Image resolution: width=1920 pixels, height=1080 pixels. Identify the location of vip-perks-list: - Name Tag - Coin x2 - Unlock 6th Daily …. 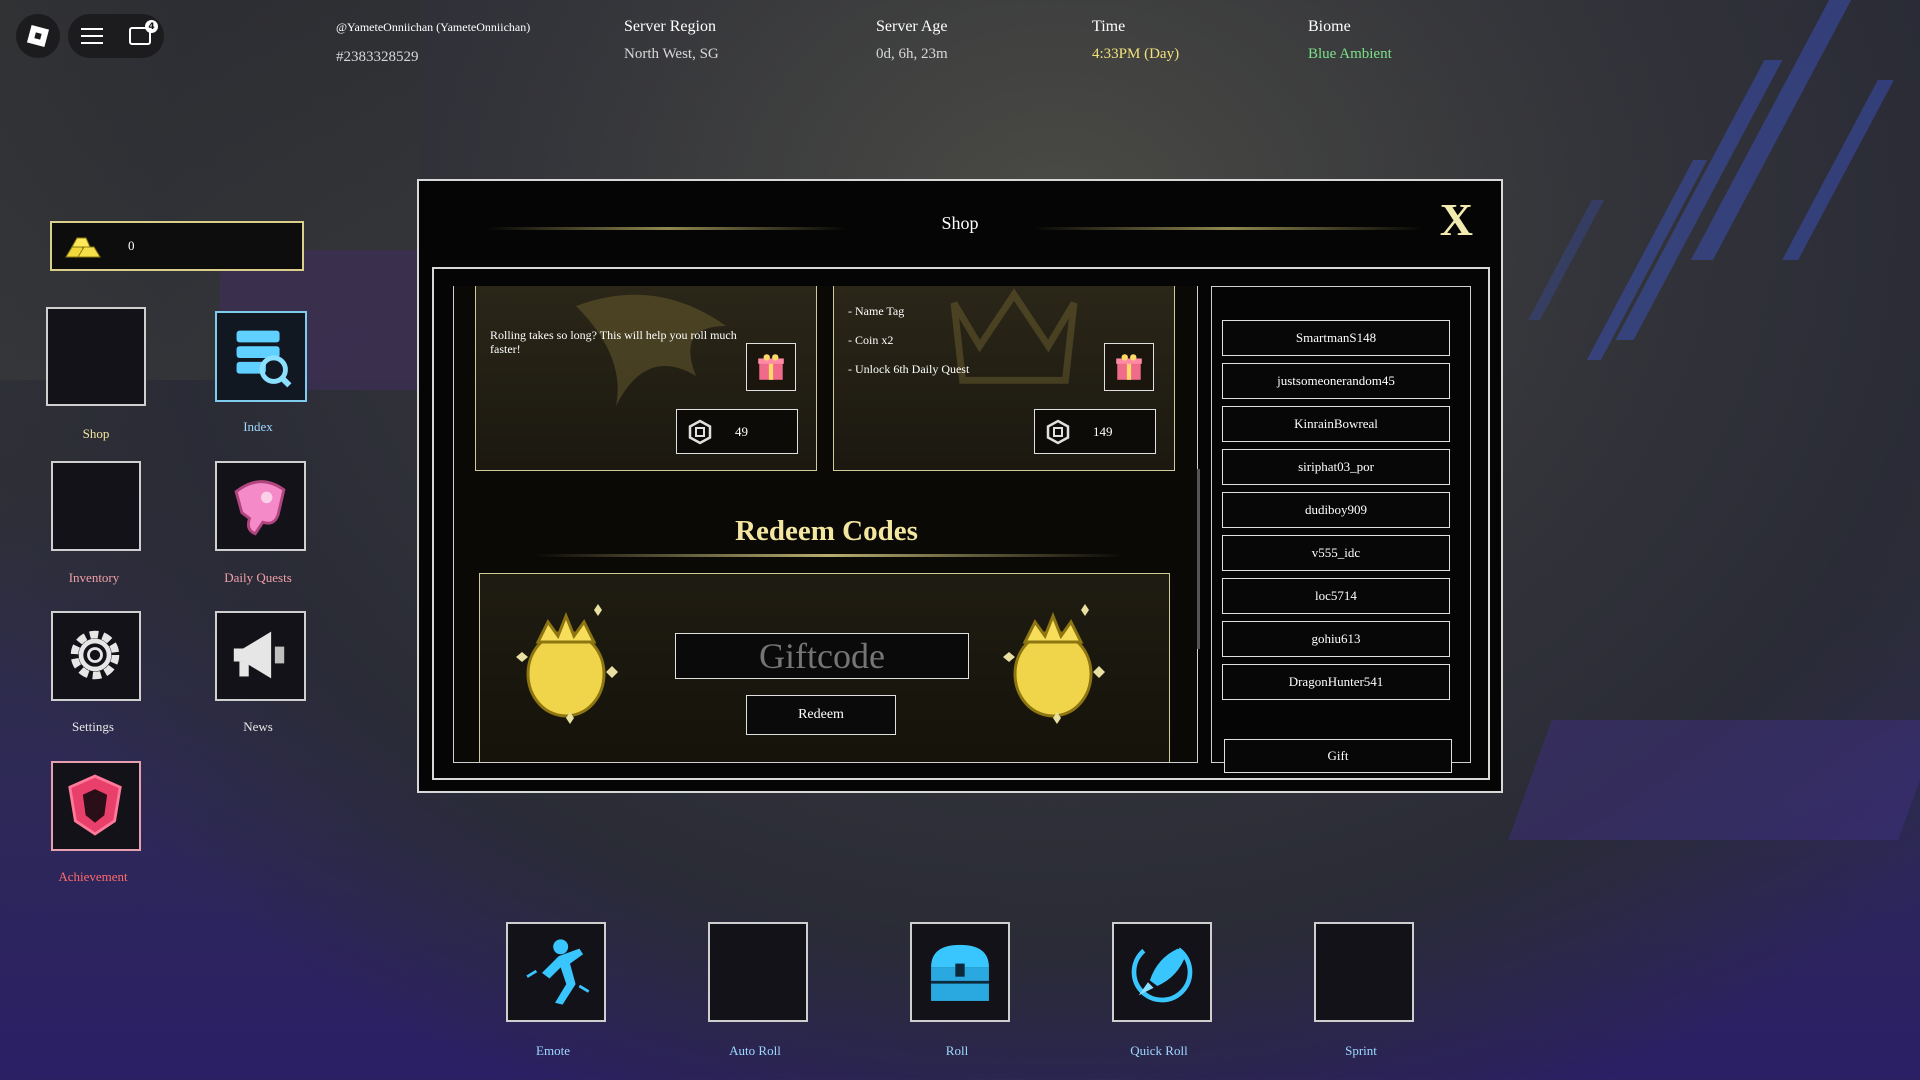
(908, 347).